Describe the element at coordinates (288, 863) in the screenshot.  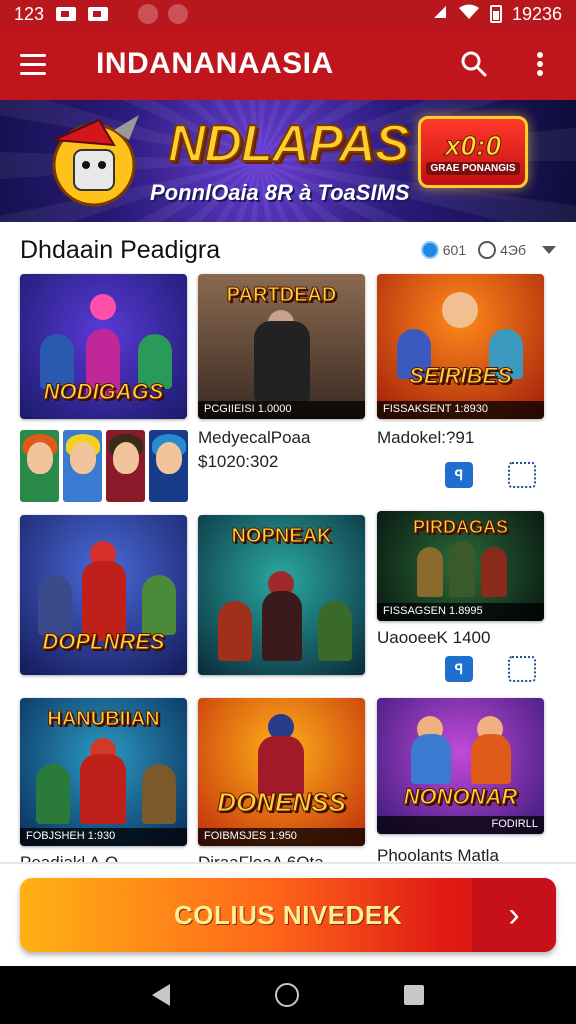
I see `divider` at that location.